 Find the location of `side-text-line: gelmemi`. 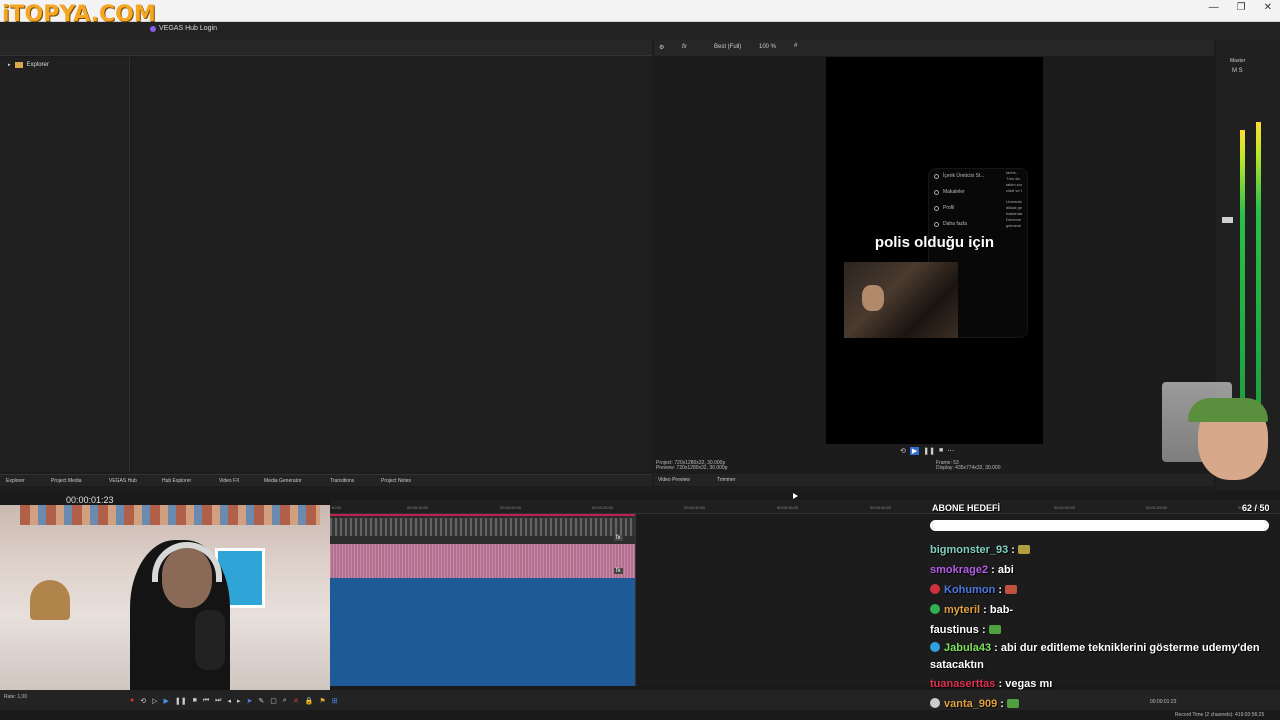

side-text-line: gelmemi is located at coordinates (1014, 225).